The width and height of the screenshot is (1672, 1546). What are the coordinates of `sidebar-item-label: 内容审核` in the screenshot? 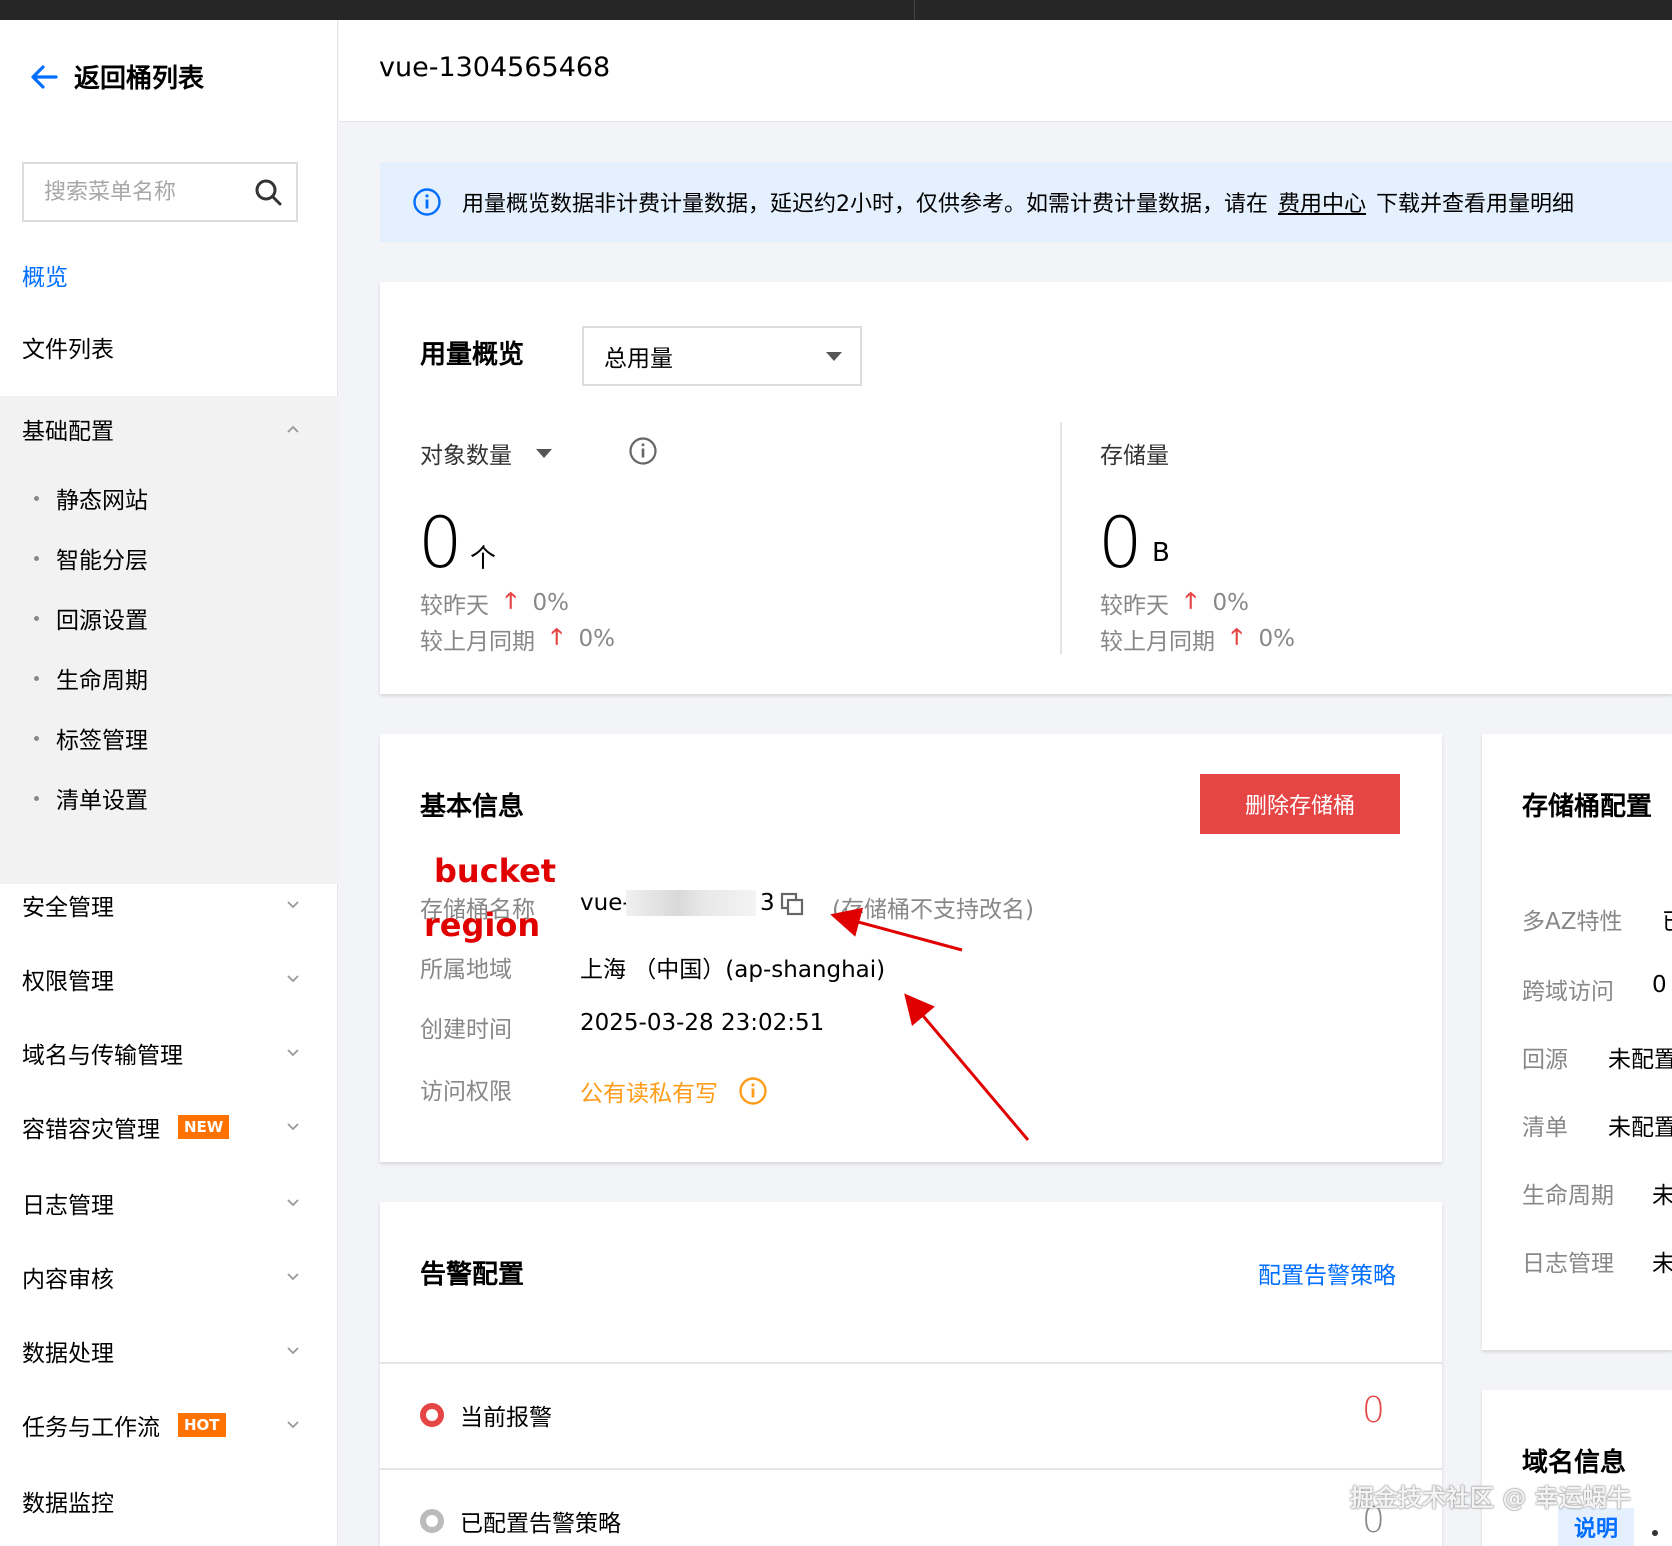 It's located at (68, 1280).